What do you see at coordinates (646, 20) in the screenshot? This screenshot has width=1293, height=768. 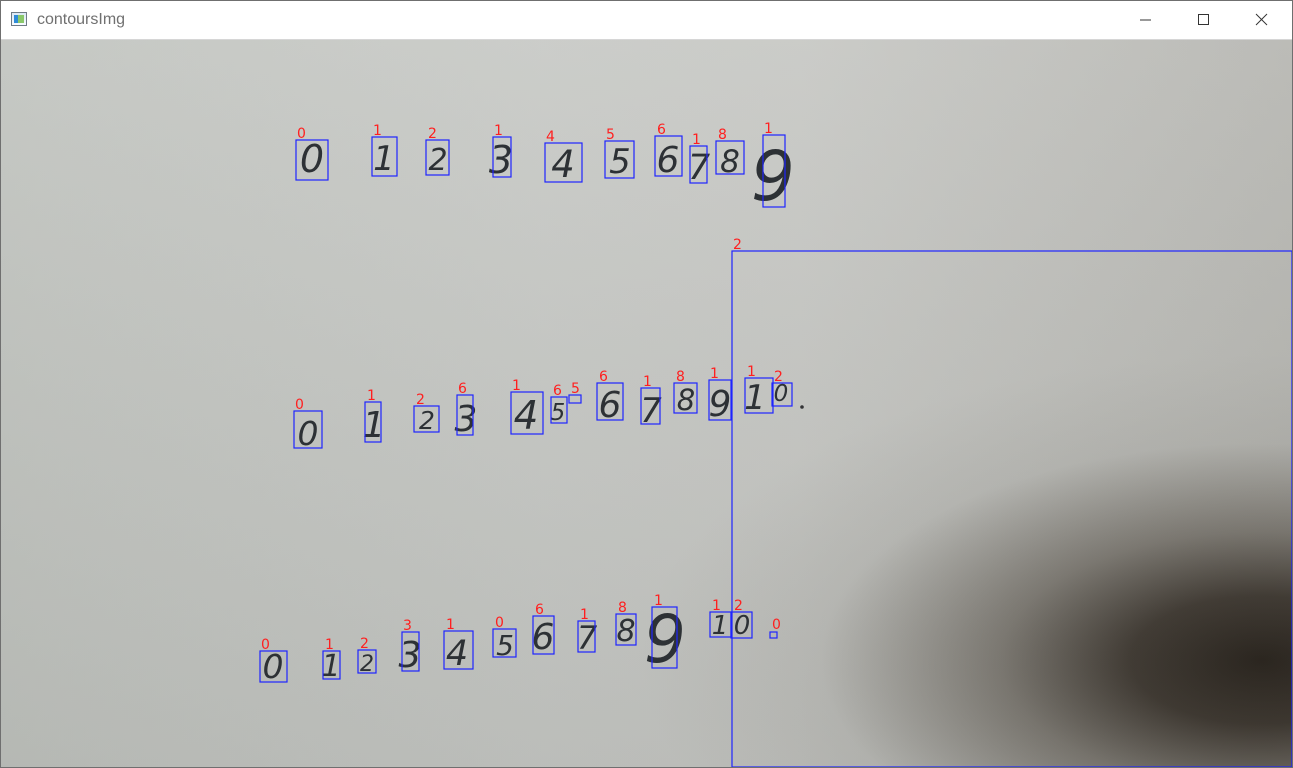 I see `title-bar: contoursImg` at bounding box center [646, 20].